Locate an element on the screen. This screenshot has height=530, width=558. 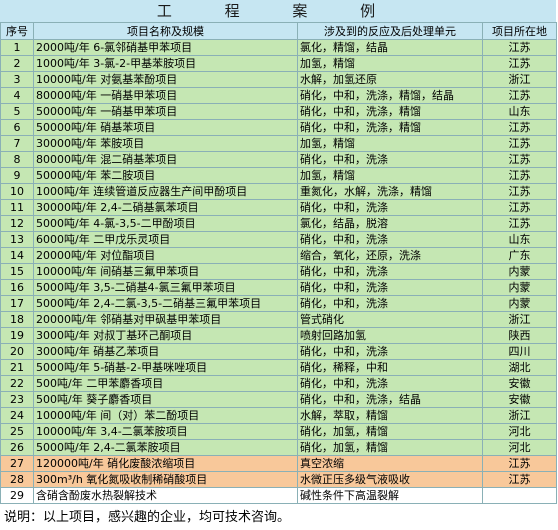
table-row: 2 1000吨/年 3-氯-2-甲基苯胺项目 加氢，精馏 江苏 is located at coordinates (278, 63).